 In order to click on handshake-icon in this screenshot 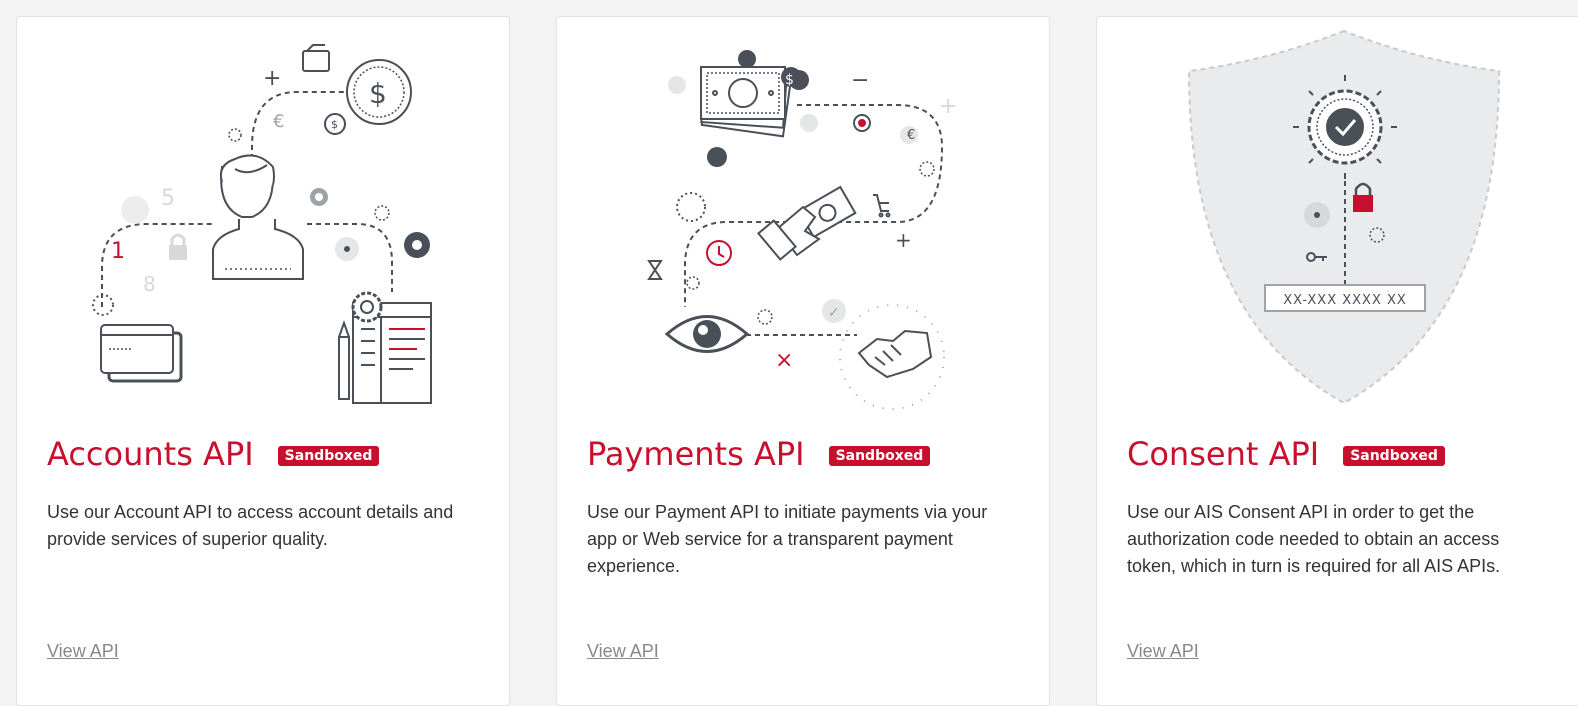, I will do `click(895, 354)`.